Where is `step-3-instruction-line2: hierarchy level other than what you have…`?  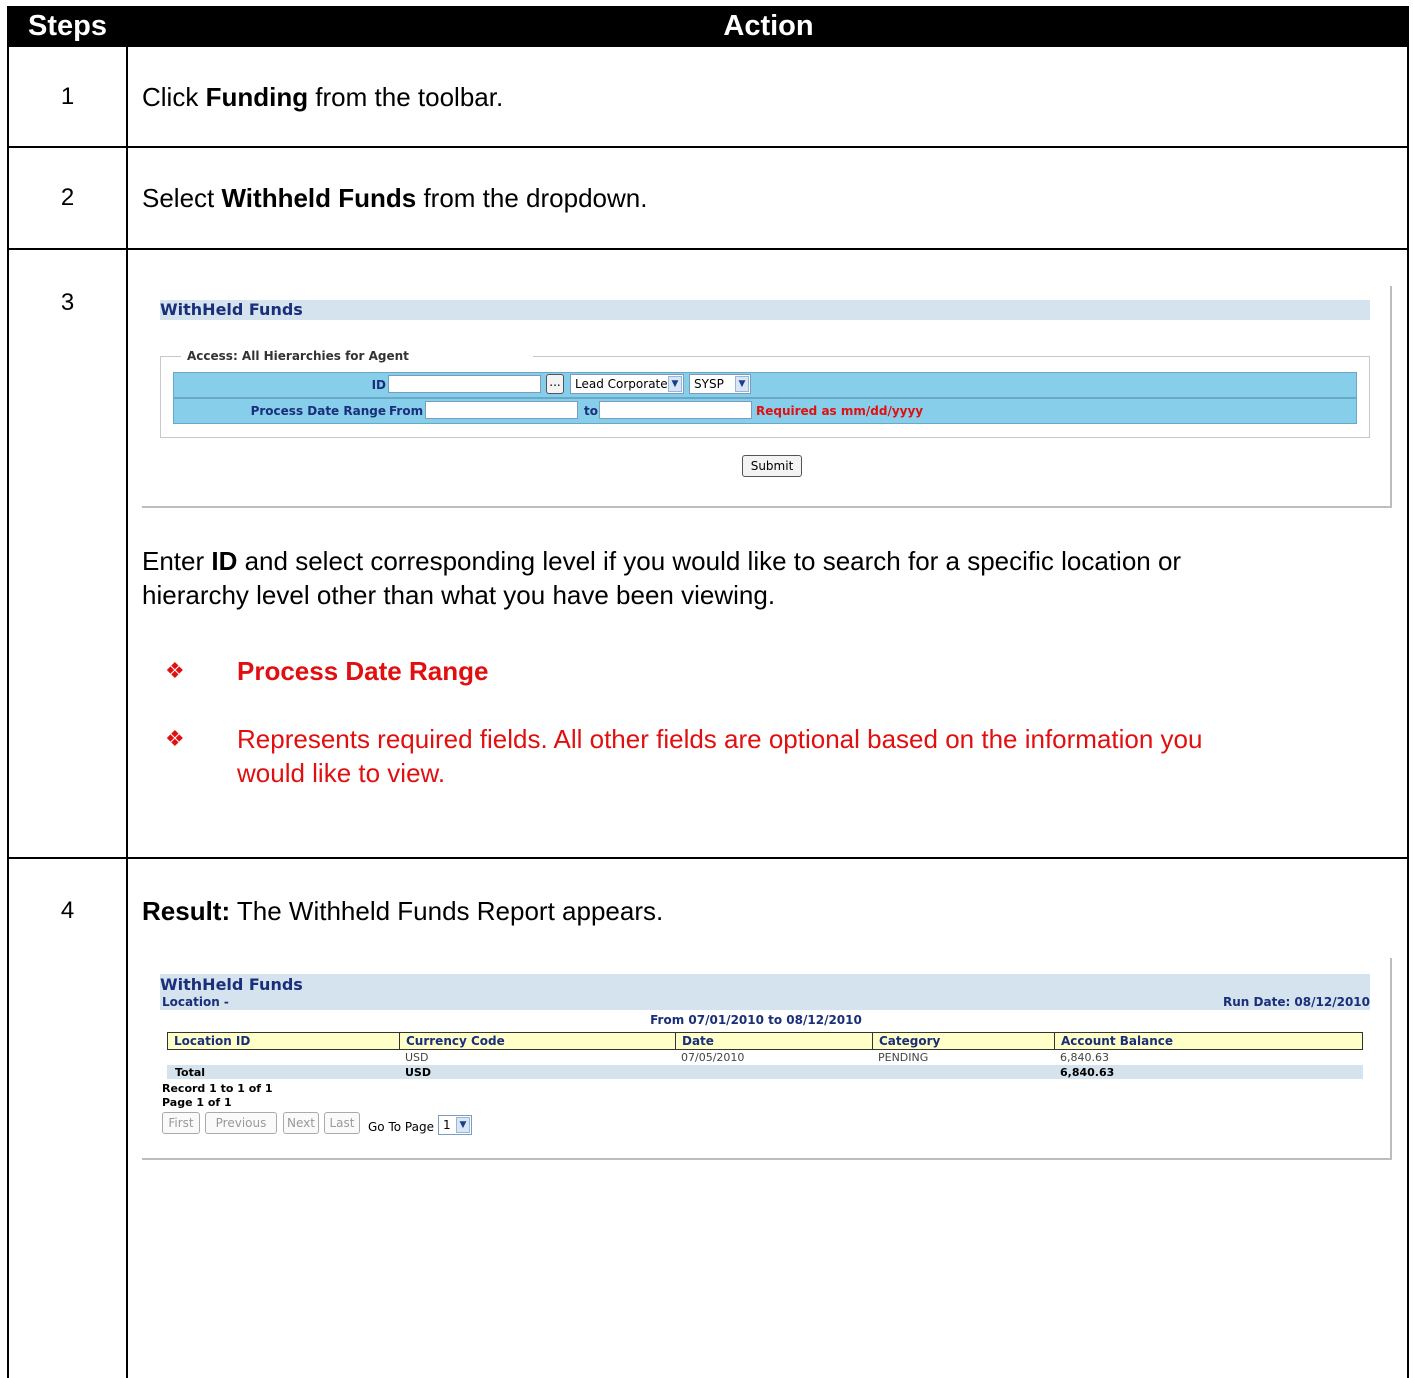
step-3-instruction-line2: hierarchy level other than what you have… is located at coordinates (459, 595).